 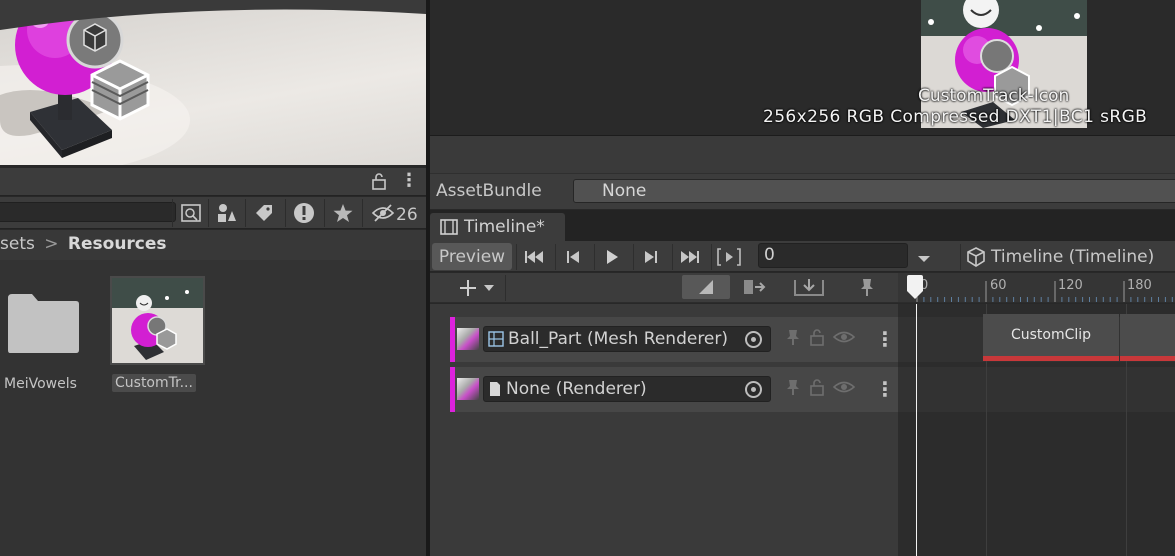 I want to click on ripple-mode-icon, so click(x=755, y=287).